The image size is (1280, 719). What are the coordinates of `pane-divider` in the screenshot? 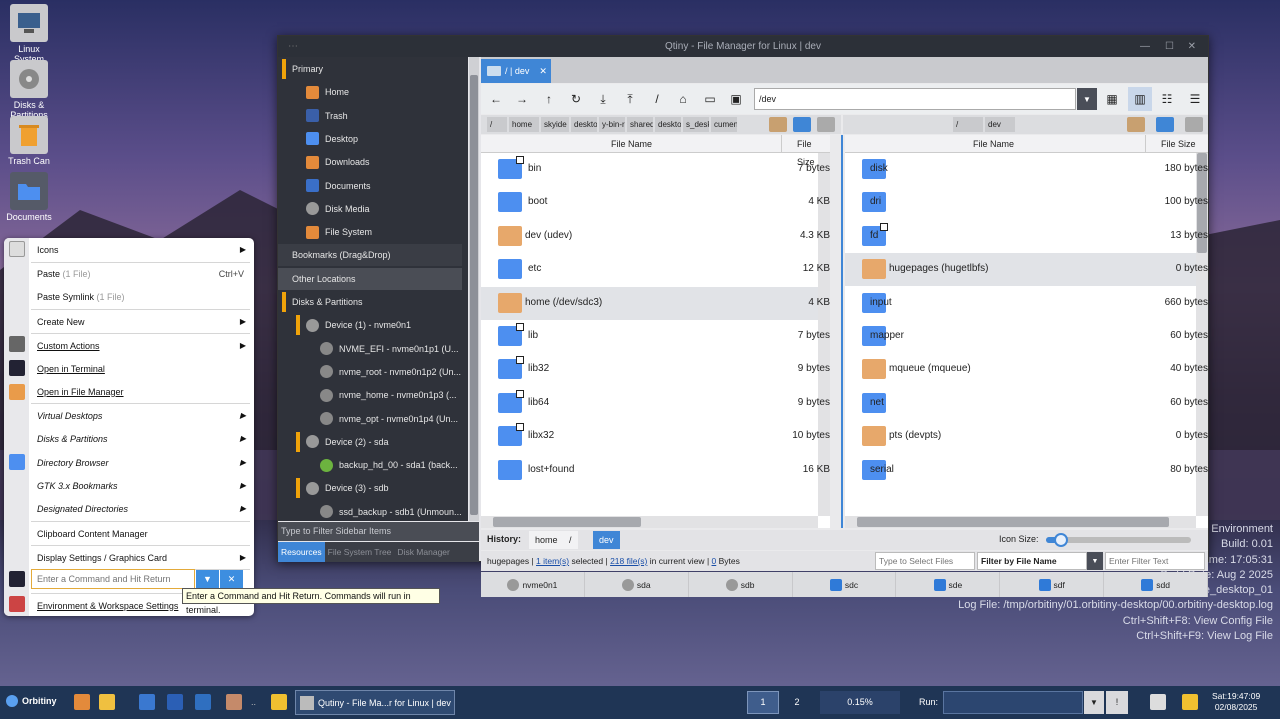 It's located at (842, 331).